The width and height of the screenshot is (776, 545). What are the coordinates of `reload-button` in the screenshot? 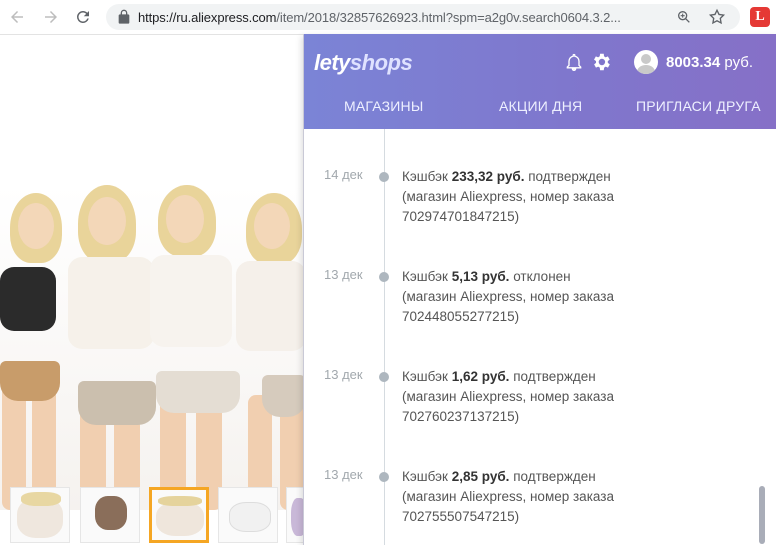 It's located at (83, 17).